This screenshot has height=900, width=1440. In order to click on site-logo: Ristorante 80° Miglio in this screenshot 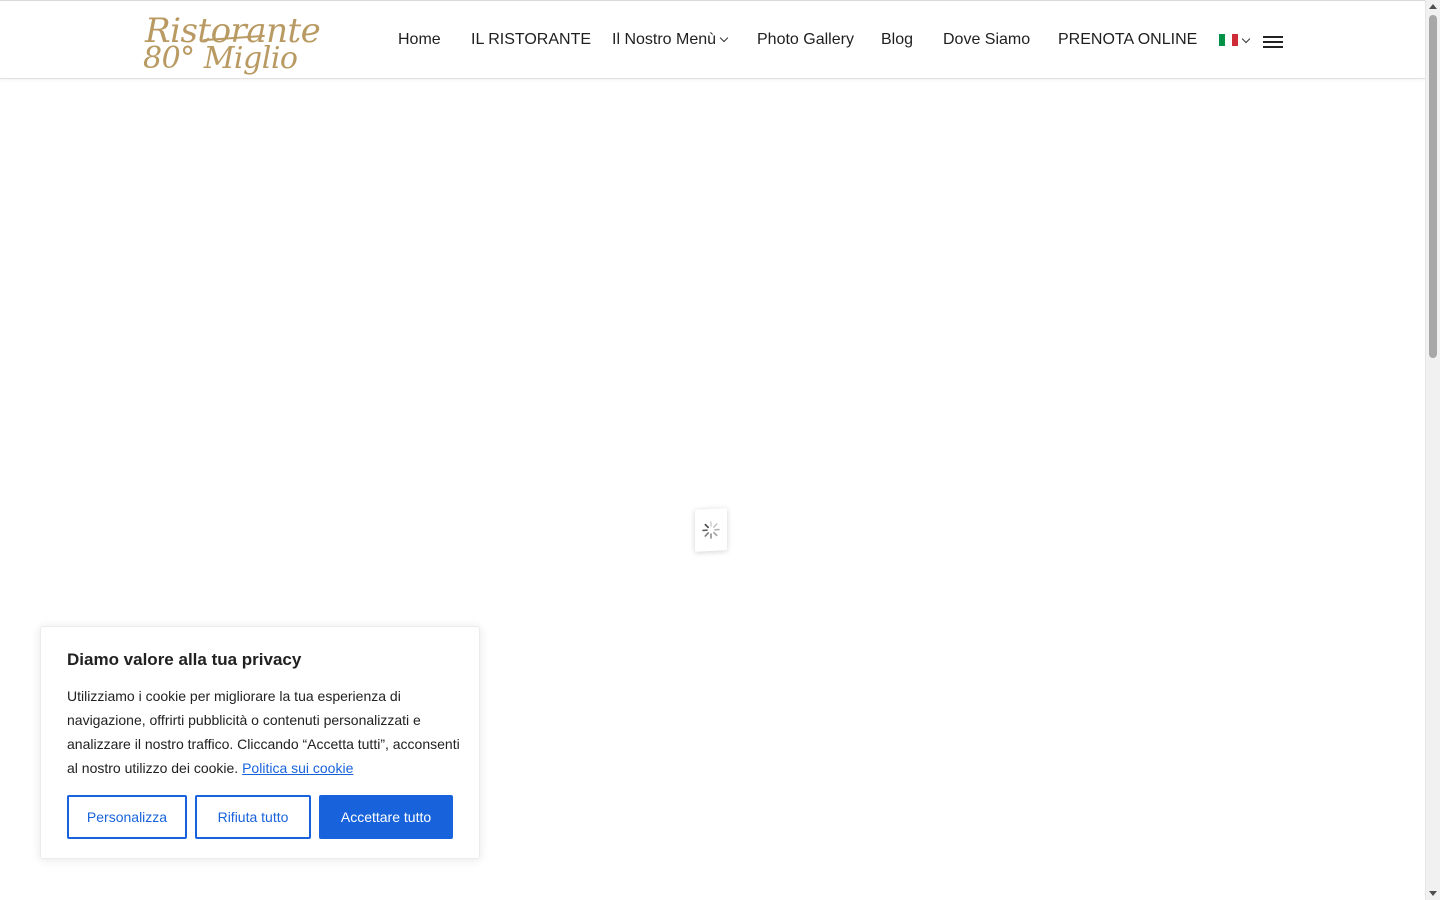, I will do `click(232, 44)`.